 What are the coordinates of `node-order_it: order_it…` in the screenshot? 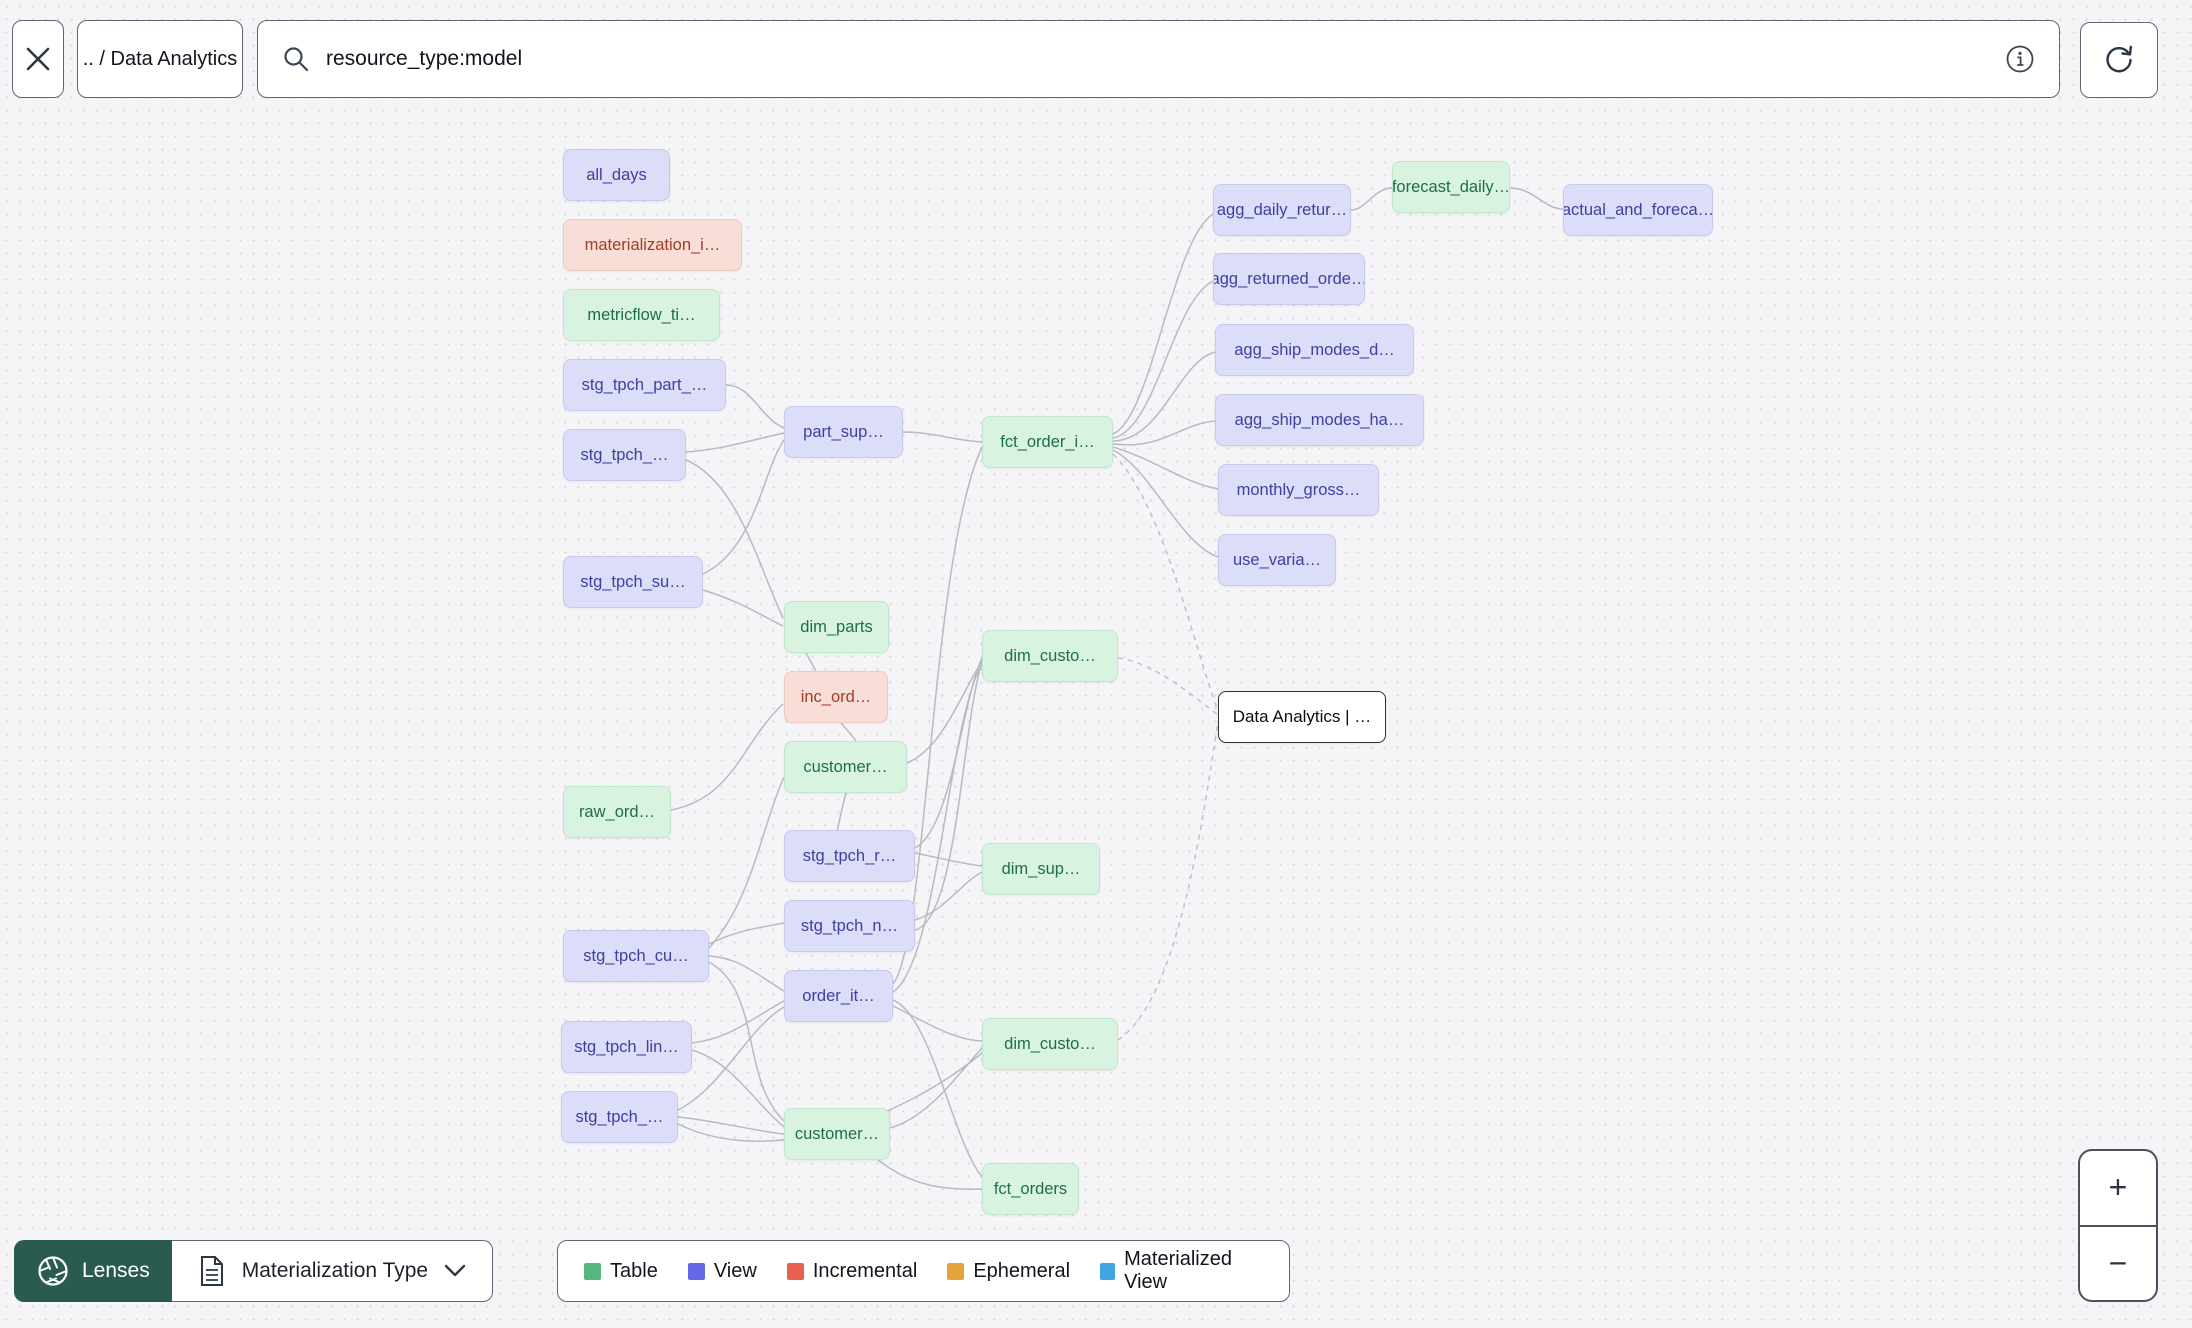 It's located at (838, 996).